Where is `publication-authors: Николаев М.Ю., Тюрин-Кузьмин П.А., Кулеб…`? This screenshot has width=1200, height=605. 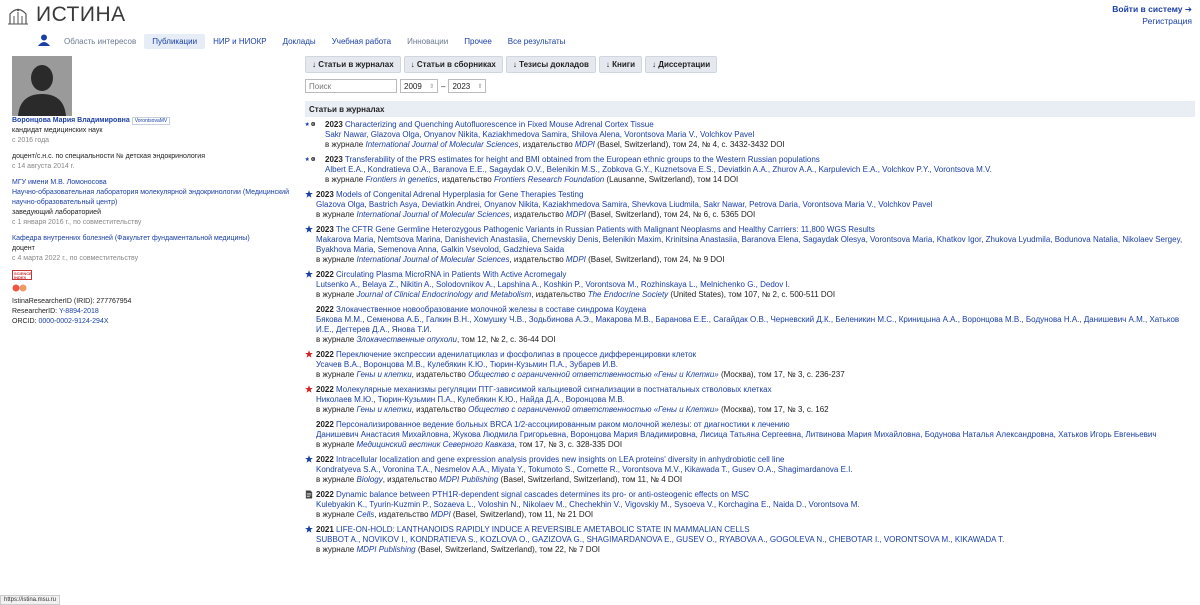
publication-authors: Николаев М.Ю., Тюрин-Кузьмин П.А., Кулеб… is located at coordinates (755, 400).